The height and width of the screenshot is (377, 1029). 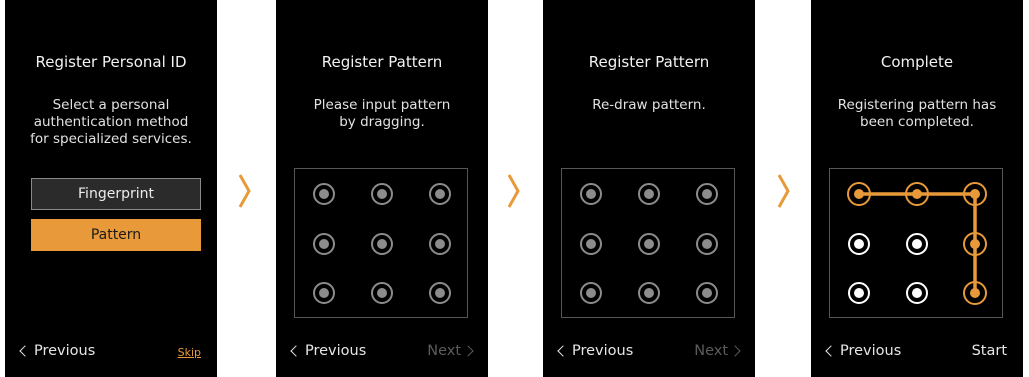 I want to click on fingerprint-button: Fingerprint, so click(x=116, y=194).